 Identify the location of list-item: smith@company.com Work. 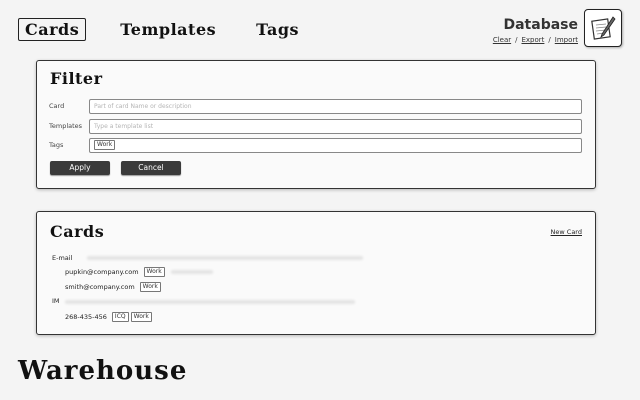
(113, 287).